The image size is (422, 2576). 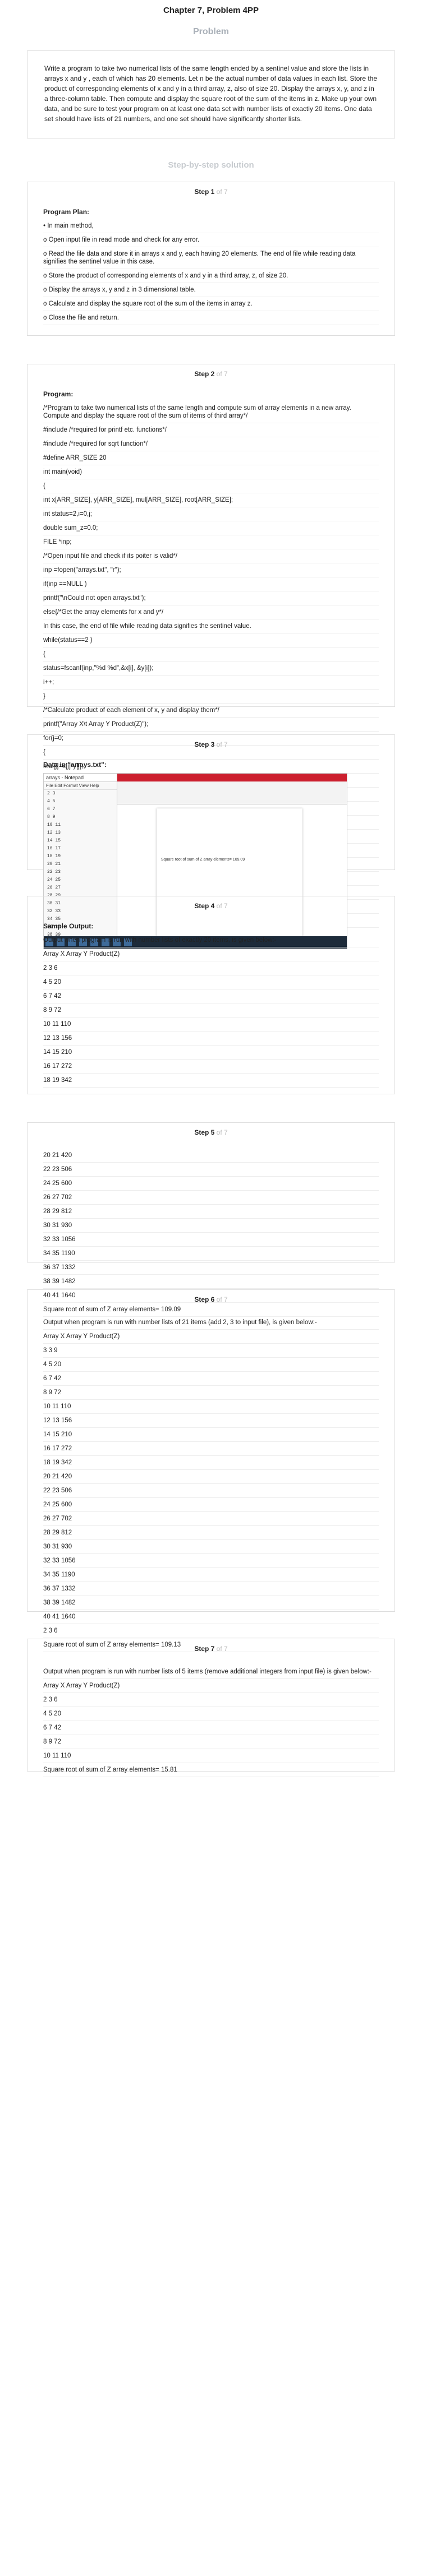 I want to click on step-header: Step 5 of 7, so click(x=211, y=1131).